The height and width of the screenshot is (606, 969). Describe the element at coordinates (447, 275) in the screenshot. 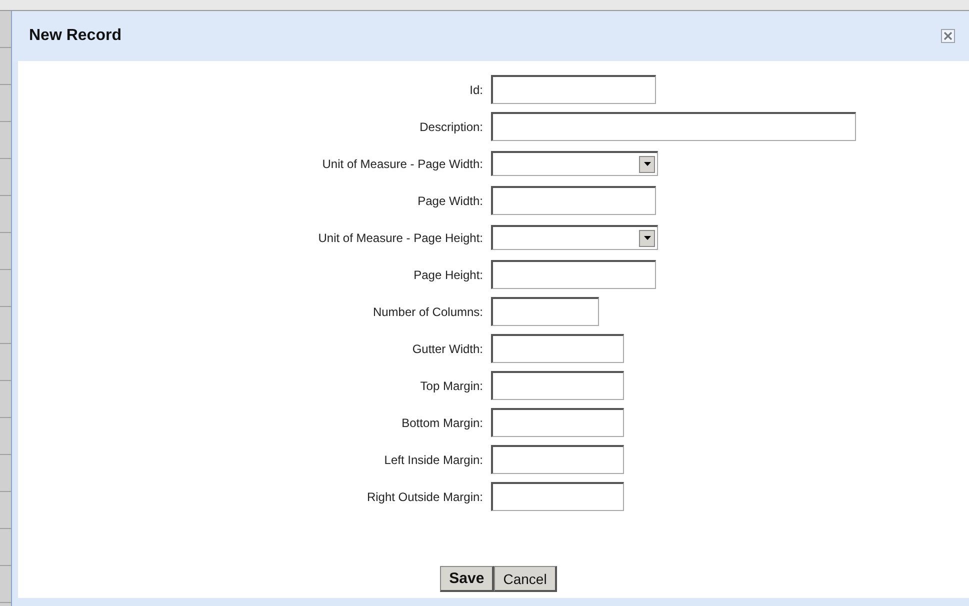

I see `field-label: Page Height:` at that location.